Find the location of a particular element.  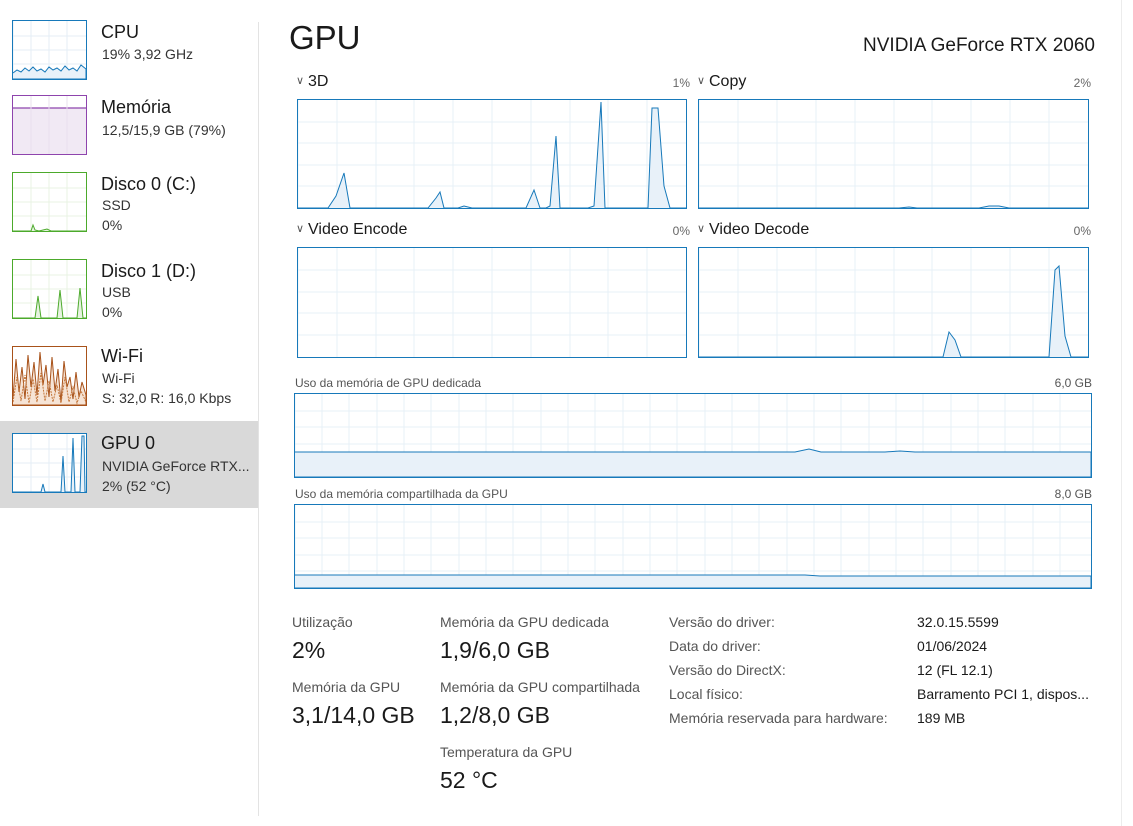

engine-label: Video Decode is located at coordinates (759, 229).